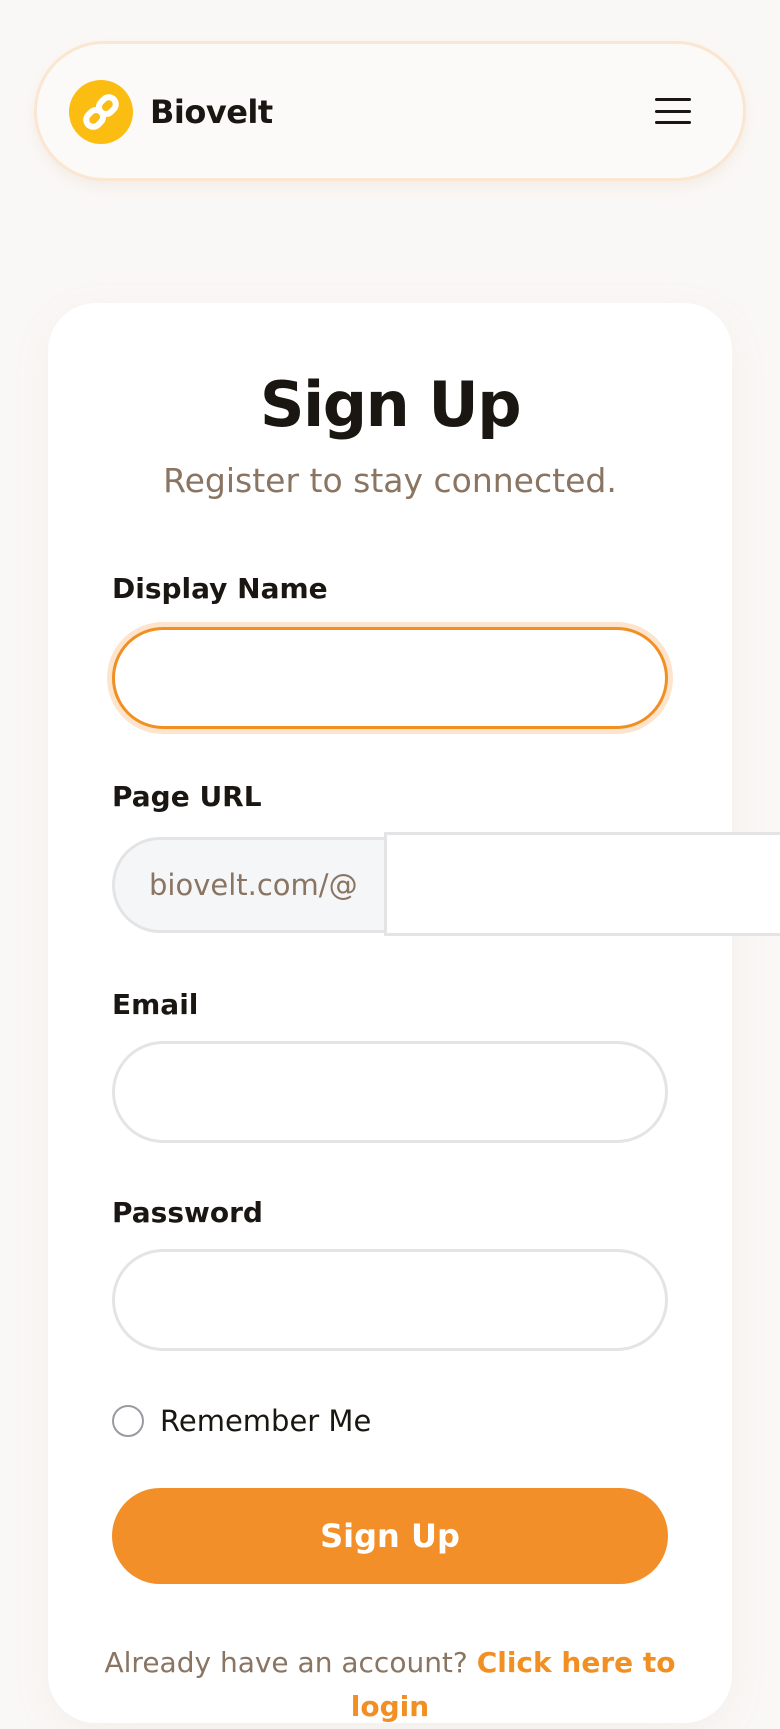 The width and height of the screenshot is (780, 1729). Describe the element at coordinates (390, 480) in the screenshot. I see `page-subtitle: Register to stay connected.` at that location.